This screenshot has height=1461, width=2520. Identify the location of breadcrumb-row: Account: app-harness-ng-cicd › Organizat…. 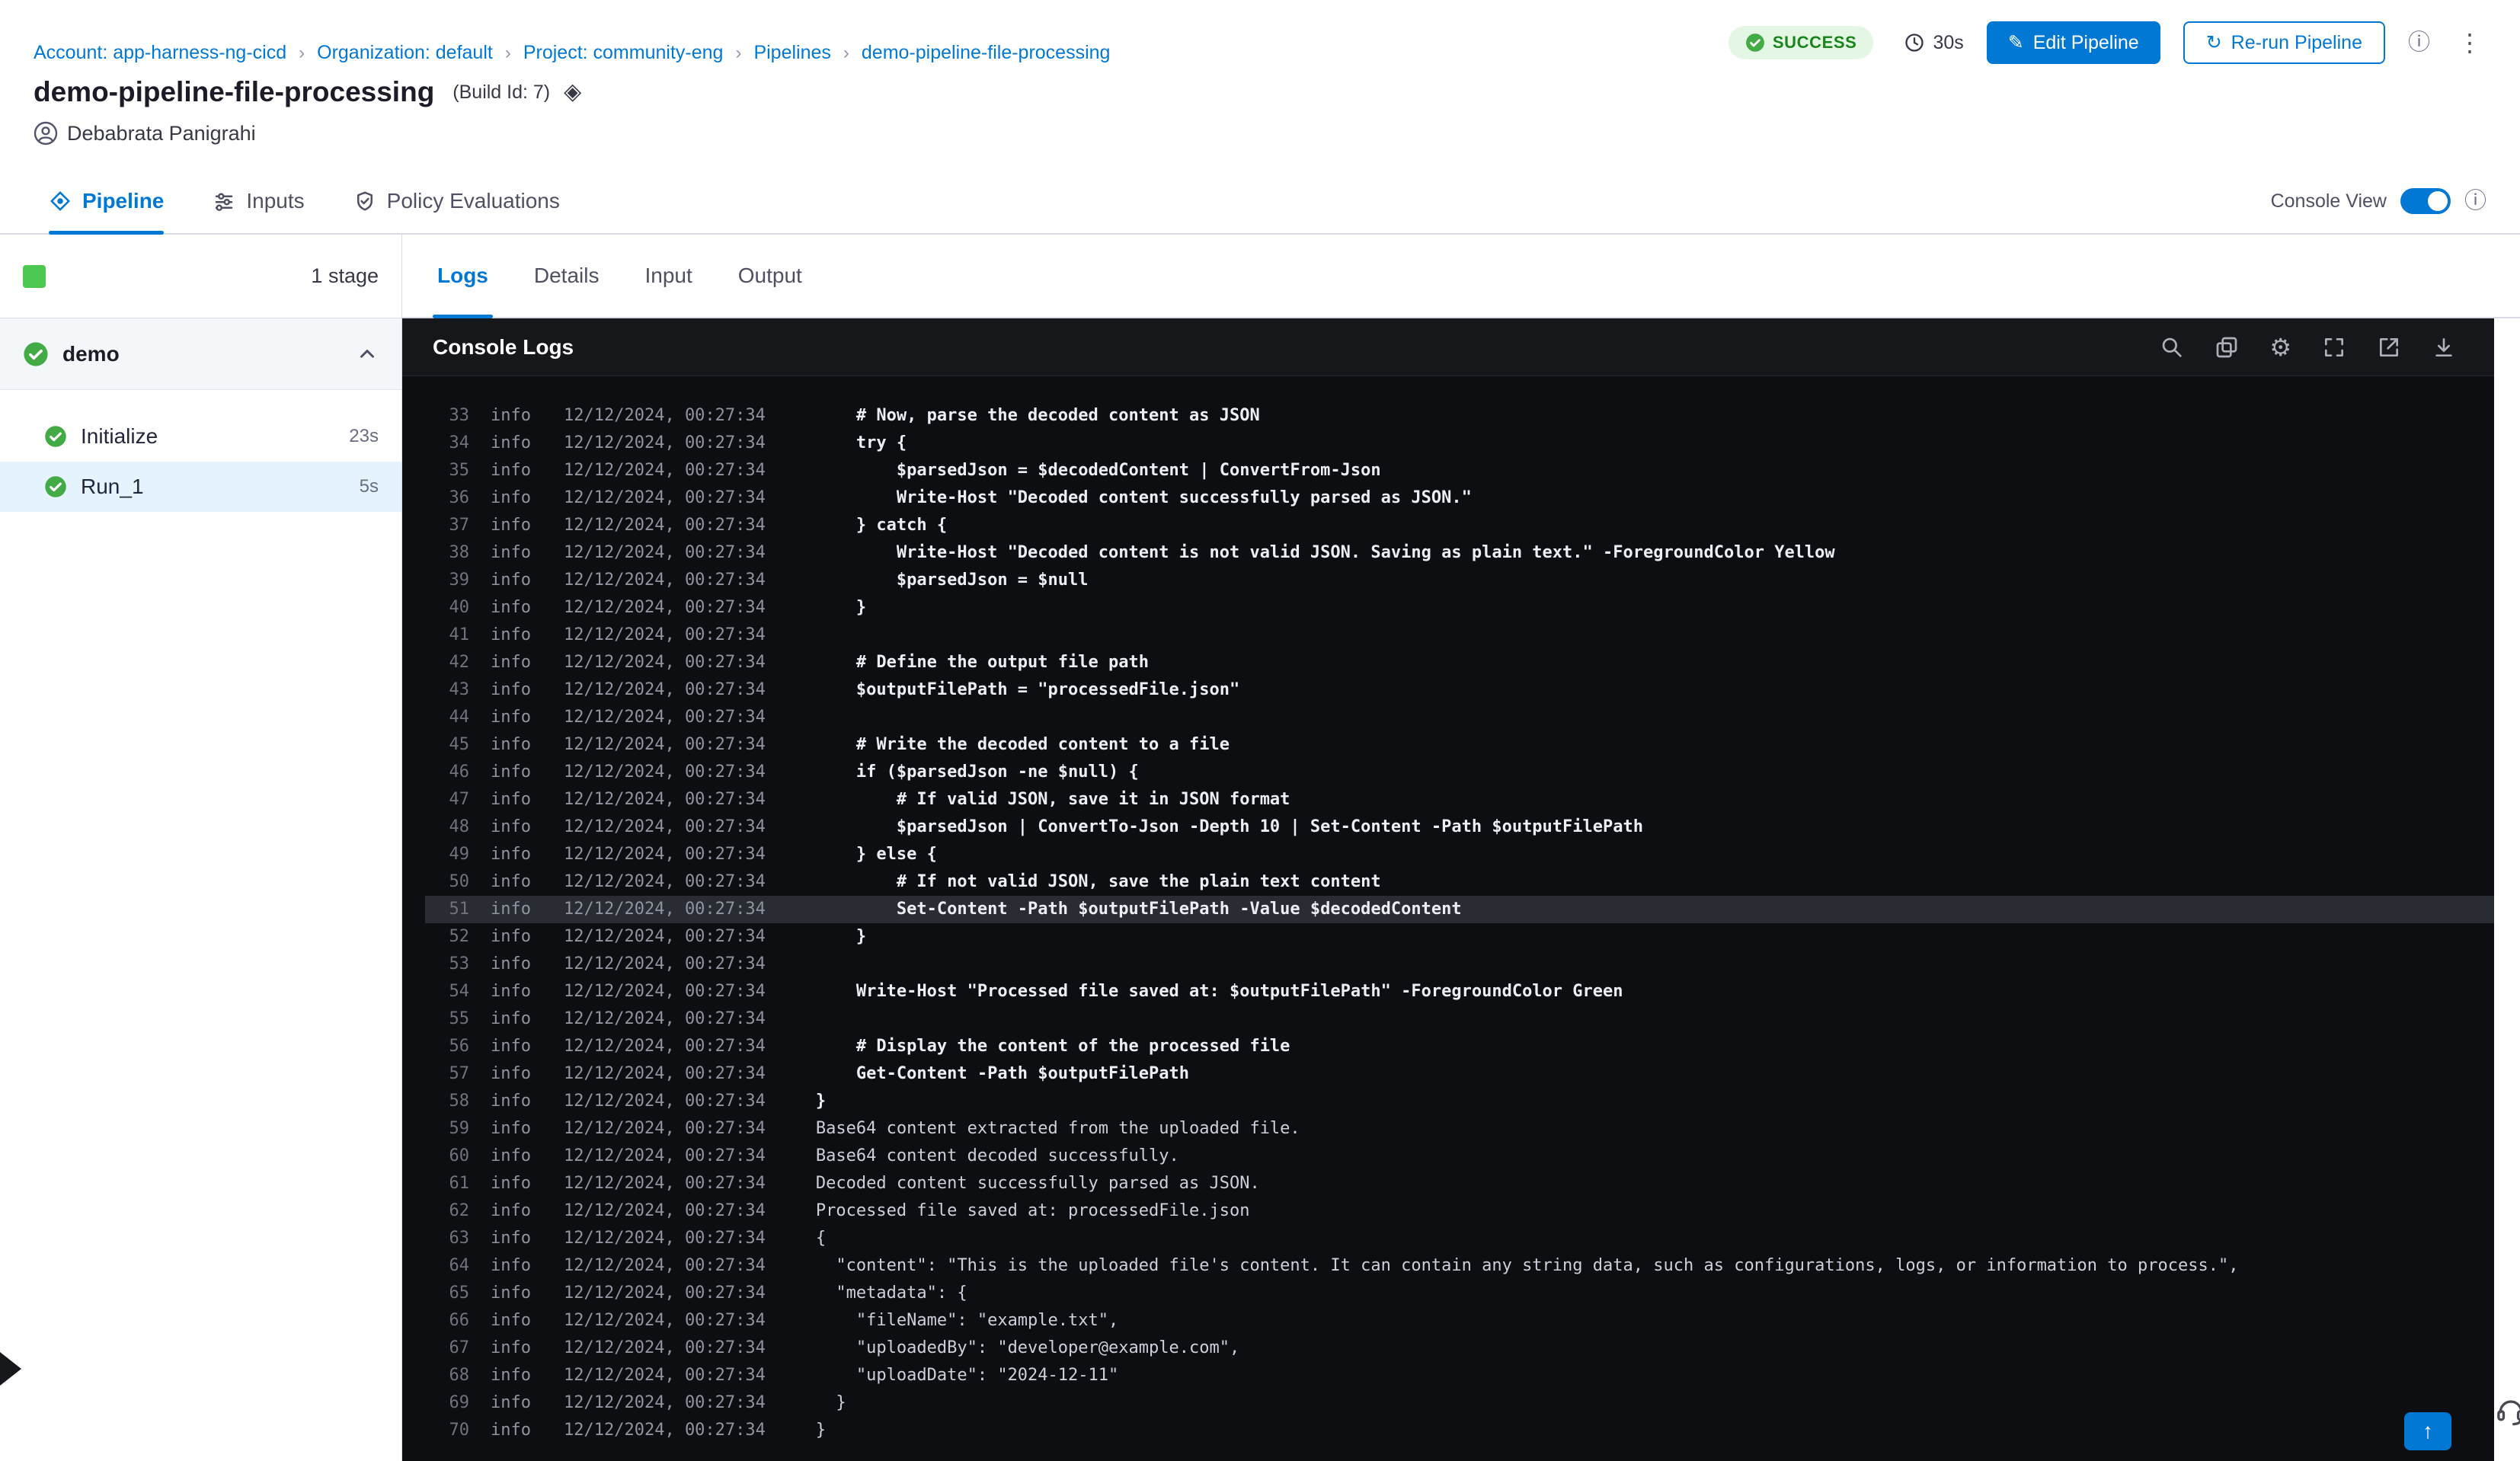
(1260, 32).